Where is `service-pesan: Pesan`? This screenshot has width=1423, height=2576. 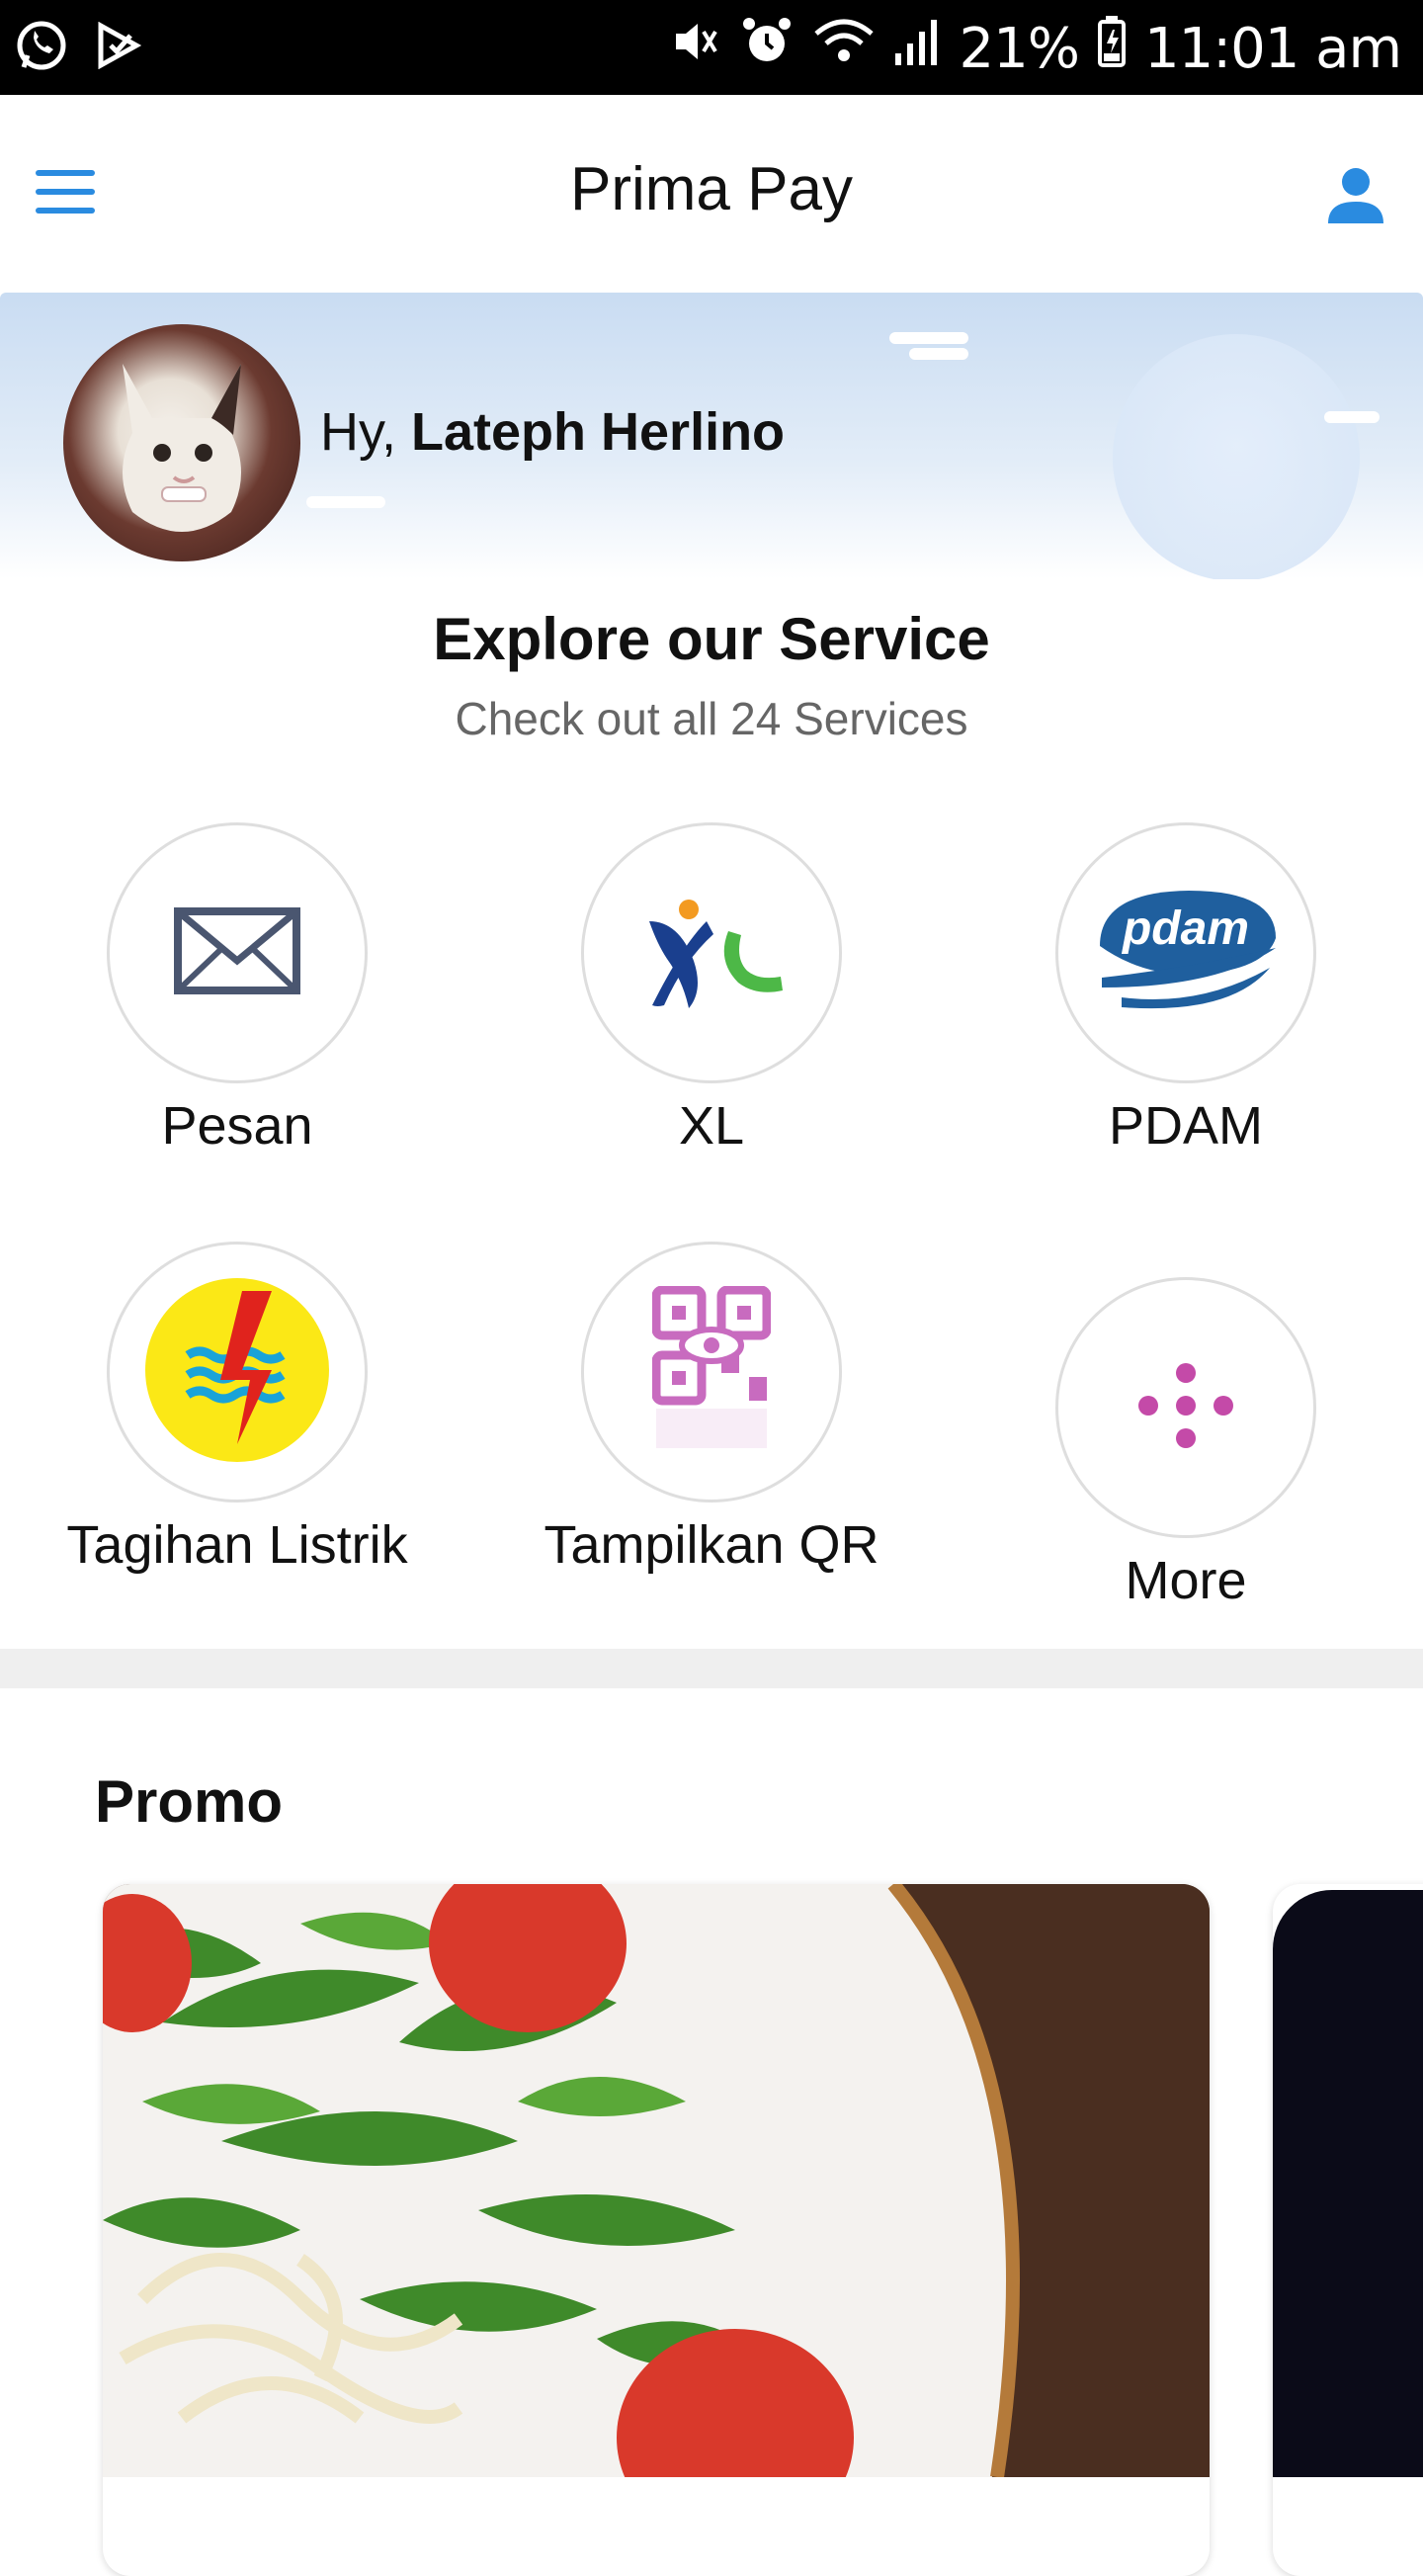
service-pesan: Pesan is located at coordinates (237, 989).